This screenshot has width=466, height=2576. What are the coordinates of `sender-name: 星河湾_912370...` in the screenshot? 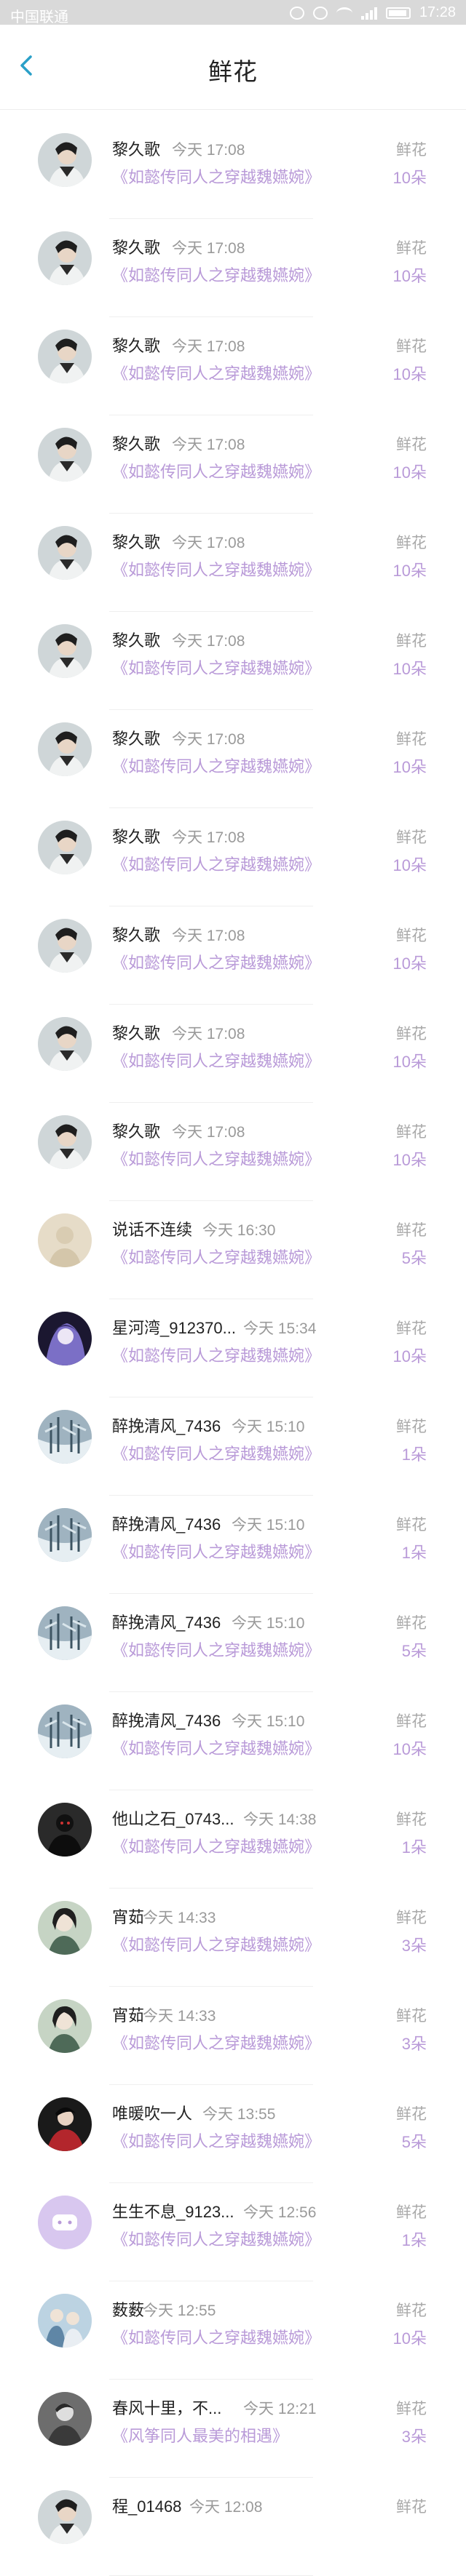 It's located at (174, 1328).